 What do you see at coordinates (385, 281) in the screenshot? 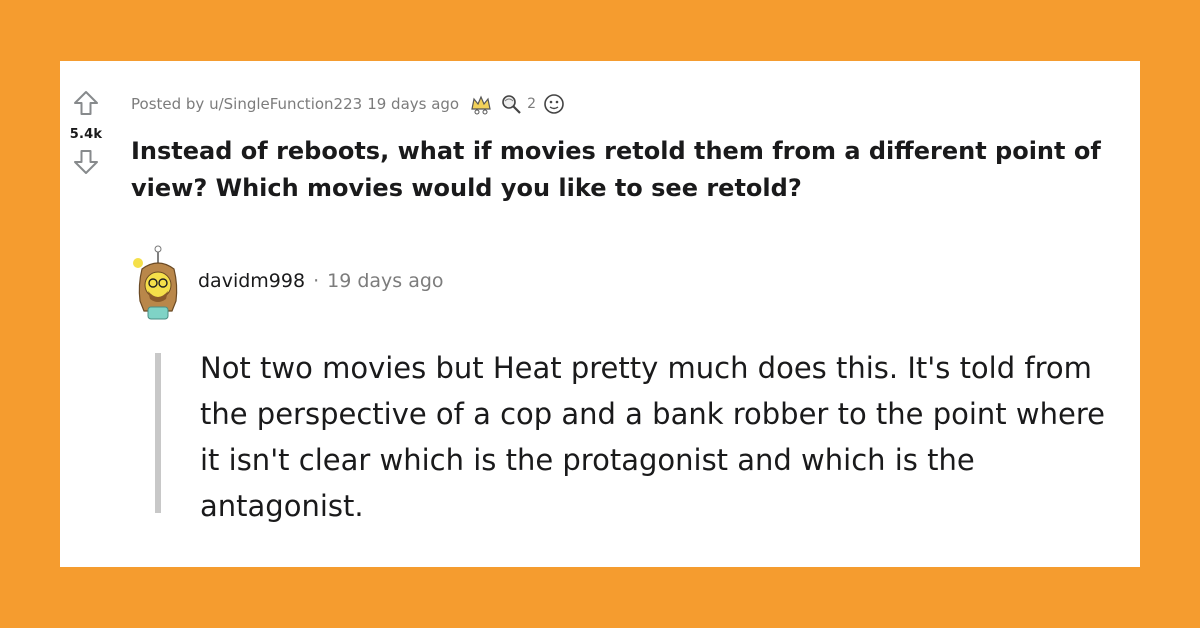
I see `comment-time: 19 days ago` at bounding box center [385, 281].